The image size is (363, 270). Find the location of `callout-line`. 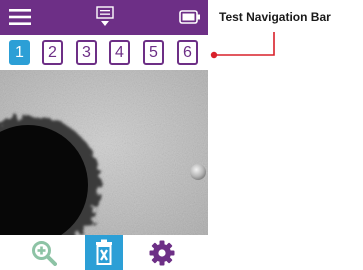

callout-line is located at coordinates (242, 45).